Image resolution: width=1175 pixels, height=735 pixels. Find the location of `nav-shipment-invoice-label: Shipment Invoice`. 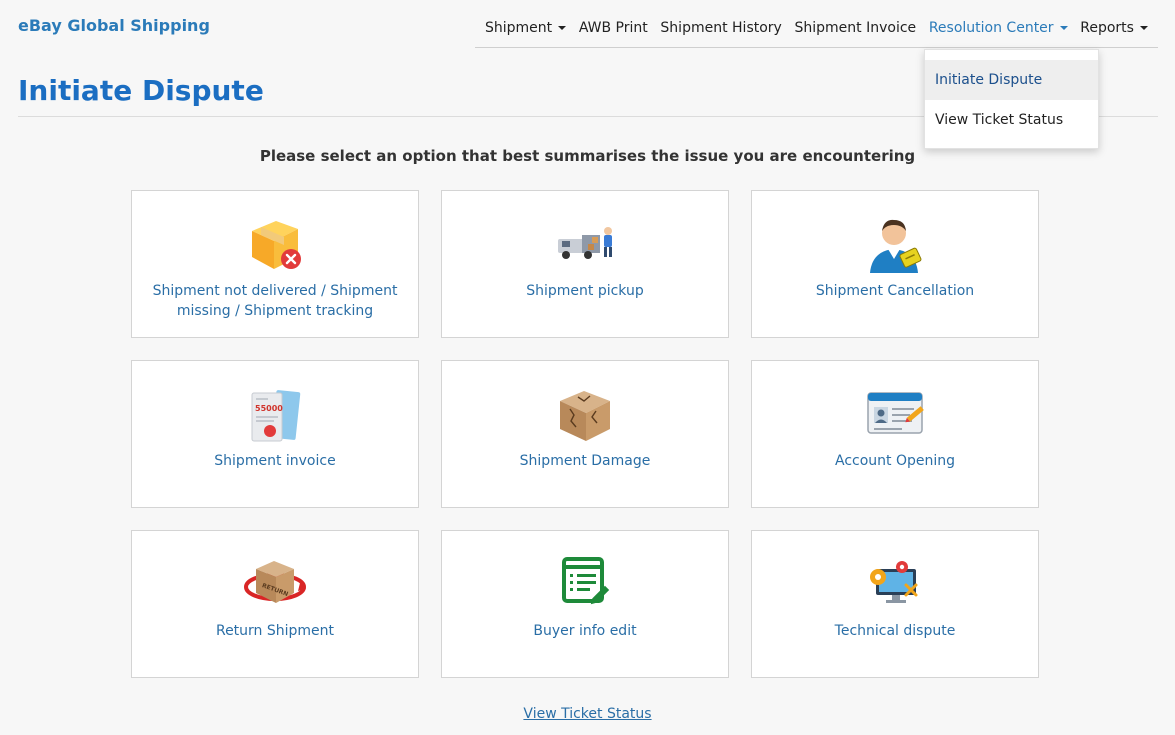

nav-shipment-invoice-label: Shipment Invoice is located at coordinates (855, 27).